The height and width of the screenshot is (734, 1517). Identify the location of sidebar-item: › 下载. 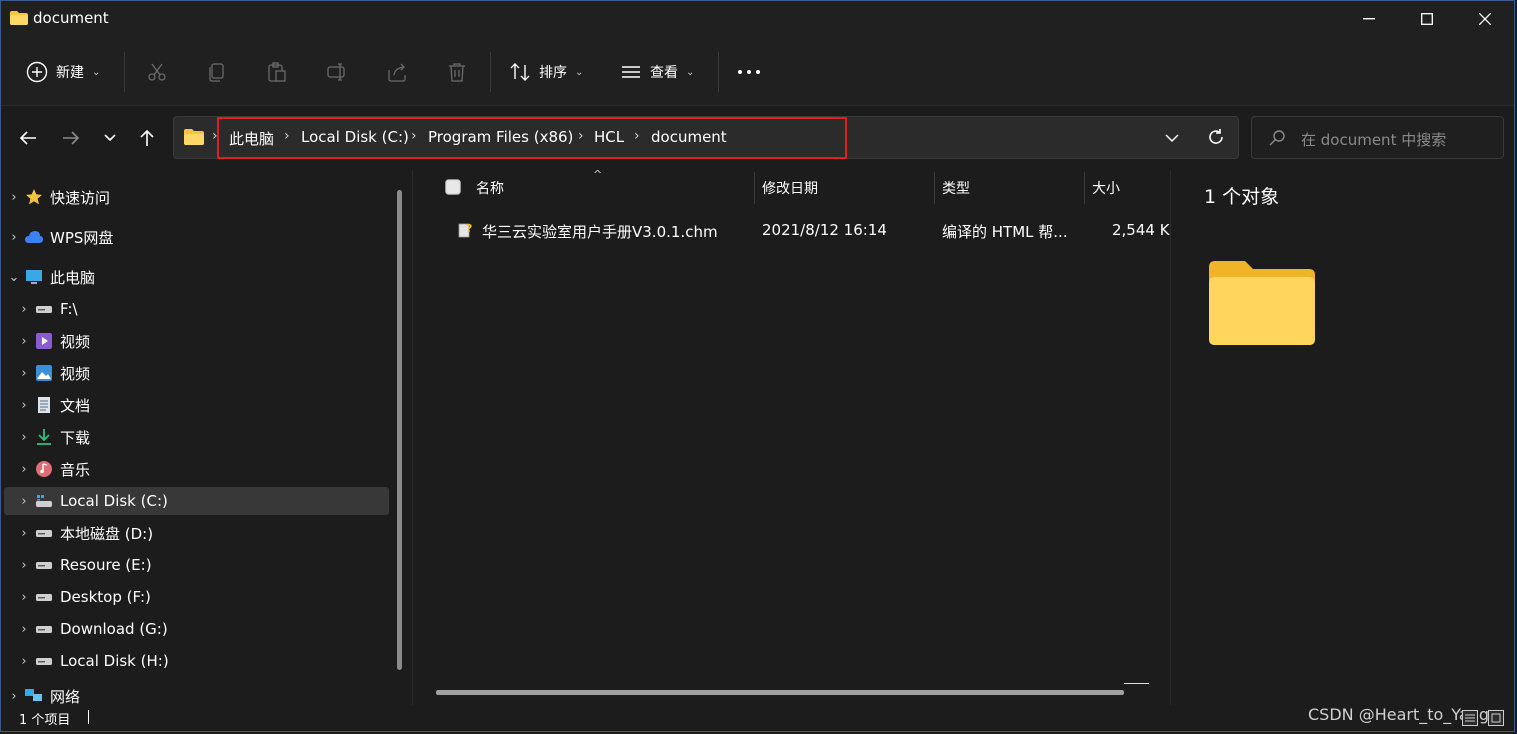
(196, 437).